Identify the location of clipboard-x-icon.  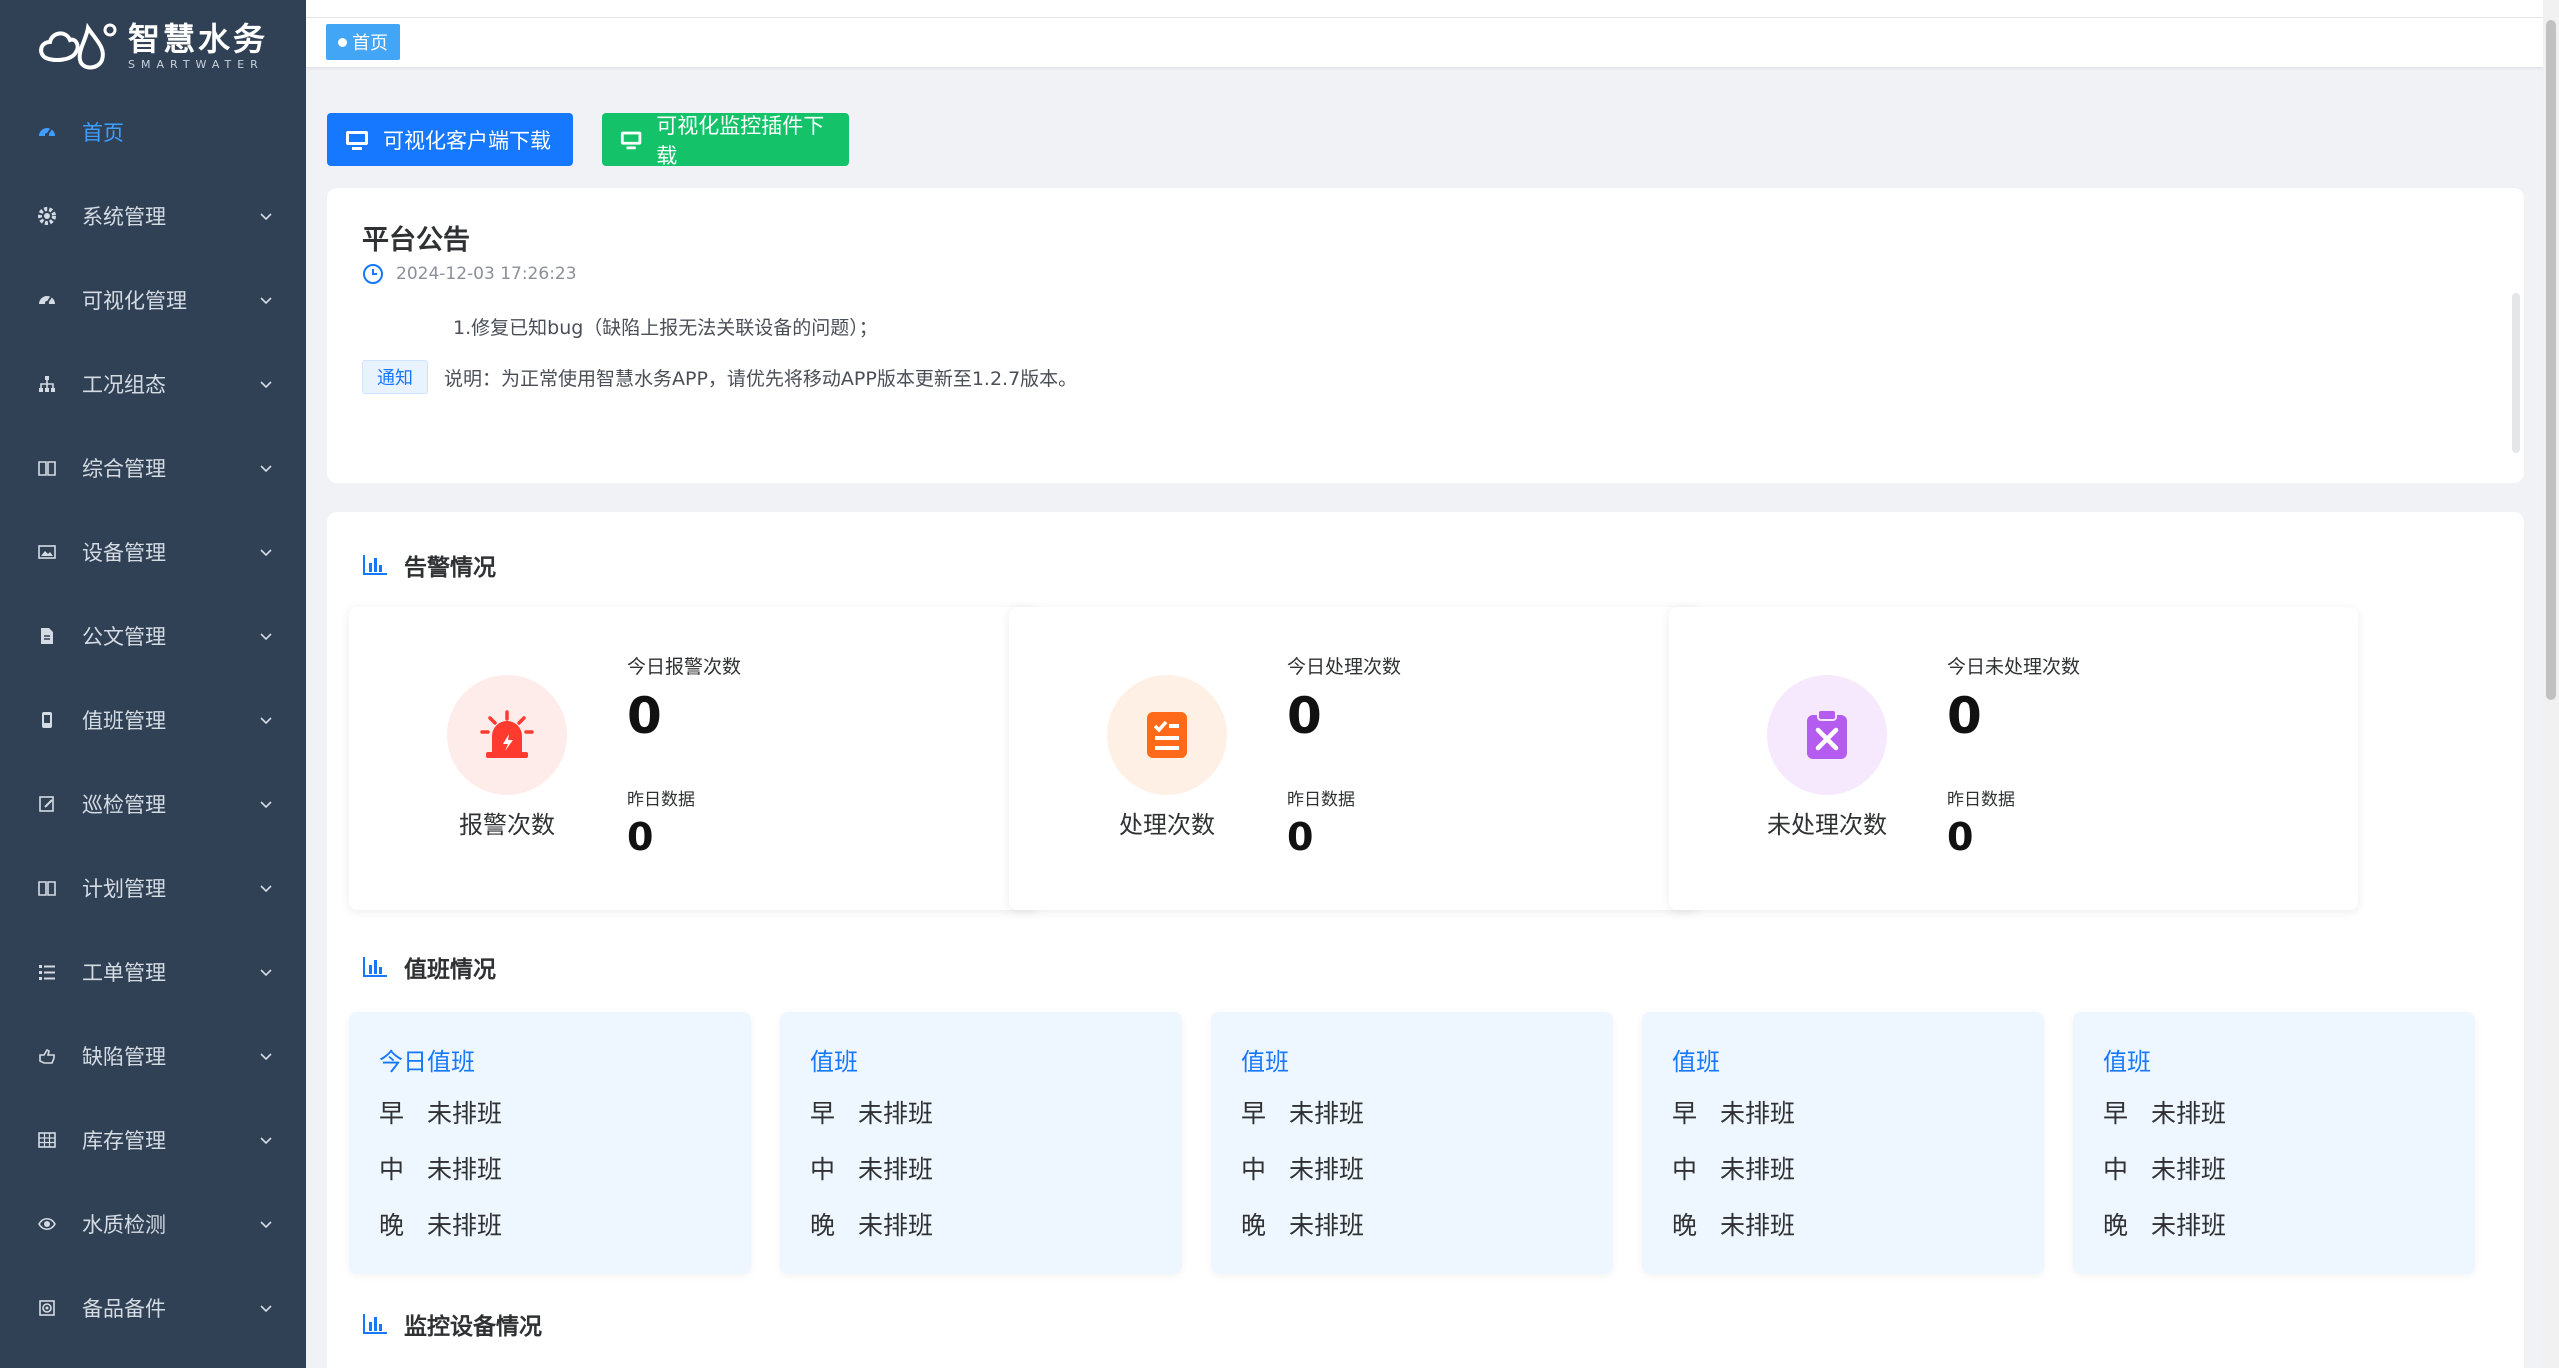
(1827, 735).